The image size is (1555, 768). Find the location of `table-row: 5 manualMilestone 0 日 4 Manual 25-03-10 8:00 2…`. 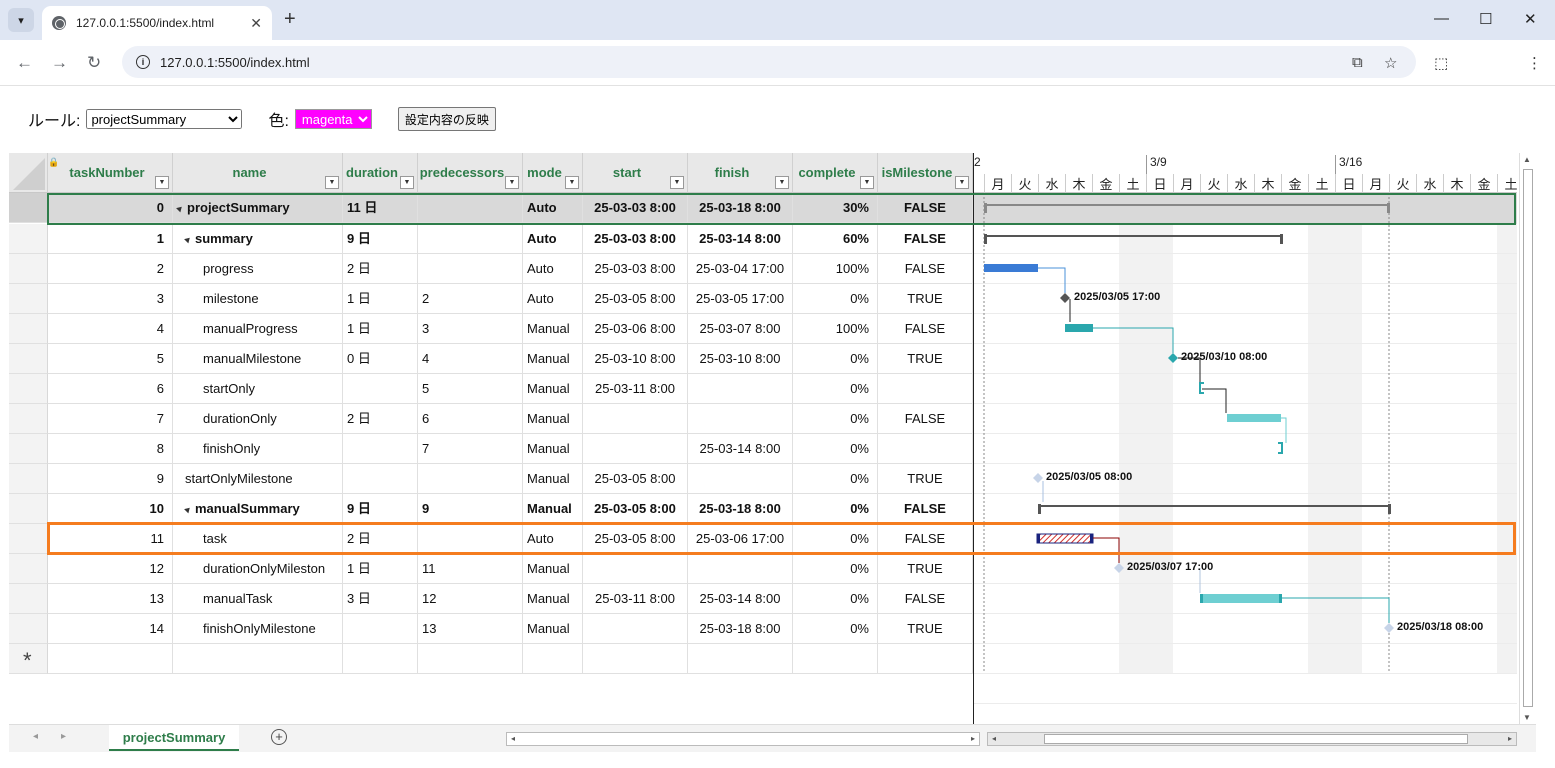

table-row: 5 manualMilestone 0 日 4 Manual 25-03-10 8:00 2… is located at coordinates (491, 359).